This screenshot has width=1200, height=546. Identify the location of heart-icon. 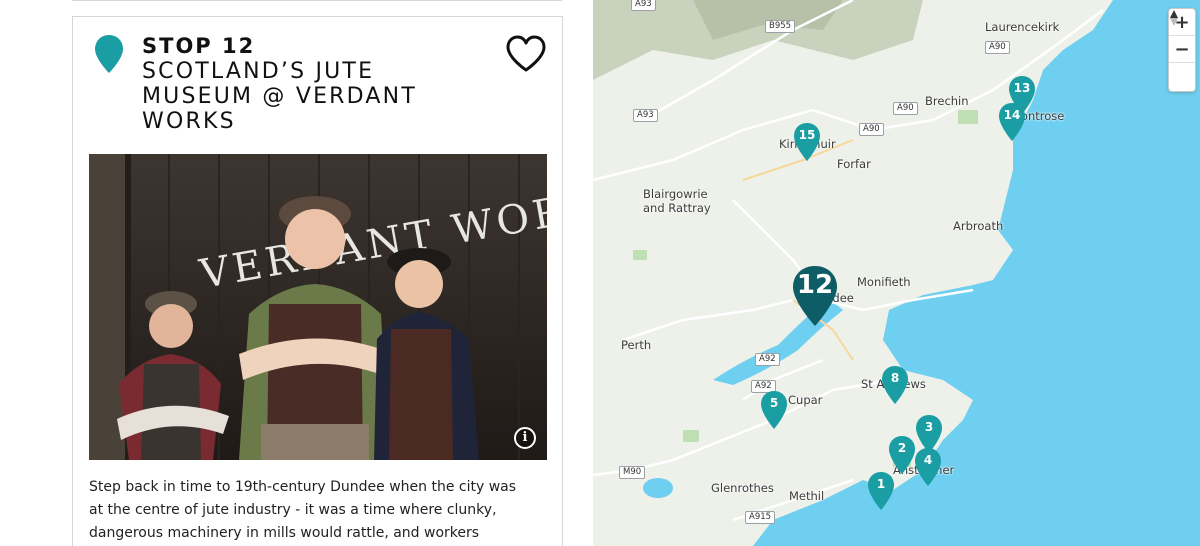
(526, 53).